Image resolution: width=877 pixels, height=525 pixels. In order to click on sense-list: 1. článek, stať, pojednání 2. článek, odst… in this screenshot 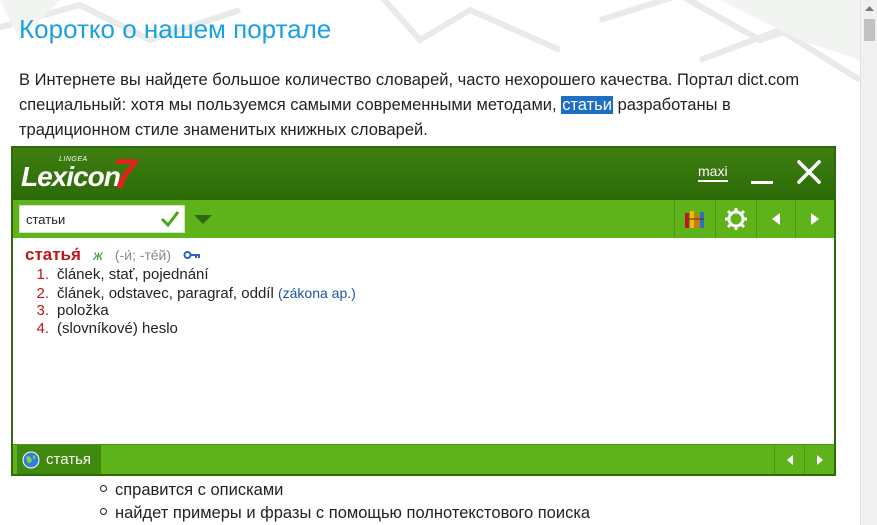, I will do `click(420, 302)`.